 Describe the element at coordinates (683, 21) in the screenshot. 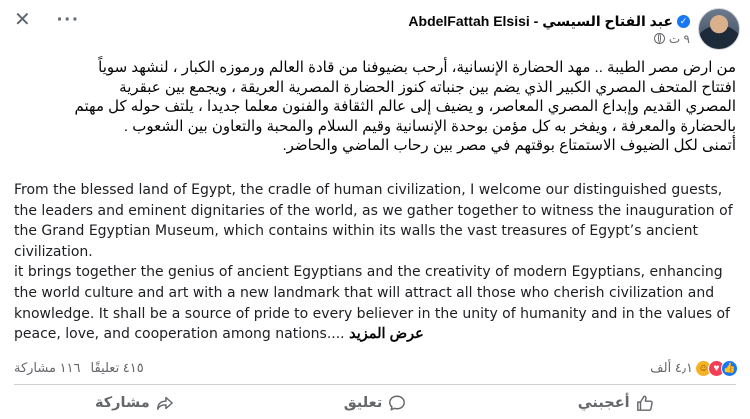

I see `verified-badge-icon: ✓` at that location.